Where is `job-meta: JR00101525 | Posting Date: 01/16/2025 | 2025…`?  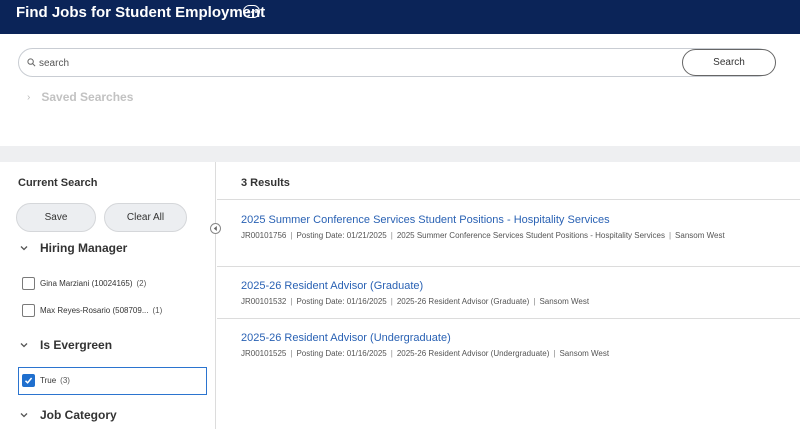 job-meta: JR00101525 | Posting Date: 01/16/2025 | 2025… is located at coordinates (425, 353).